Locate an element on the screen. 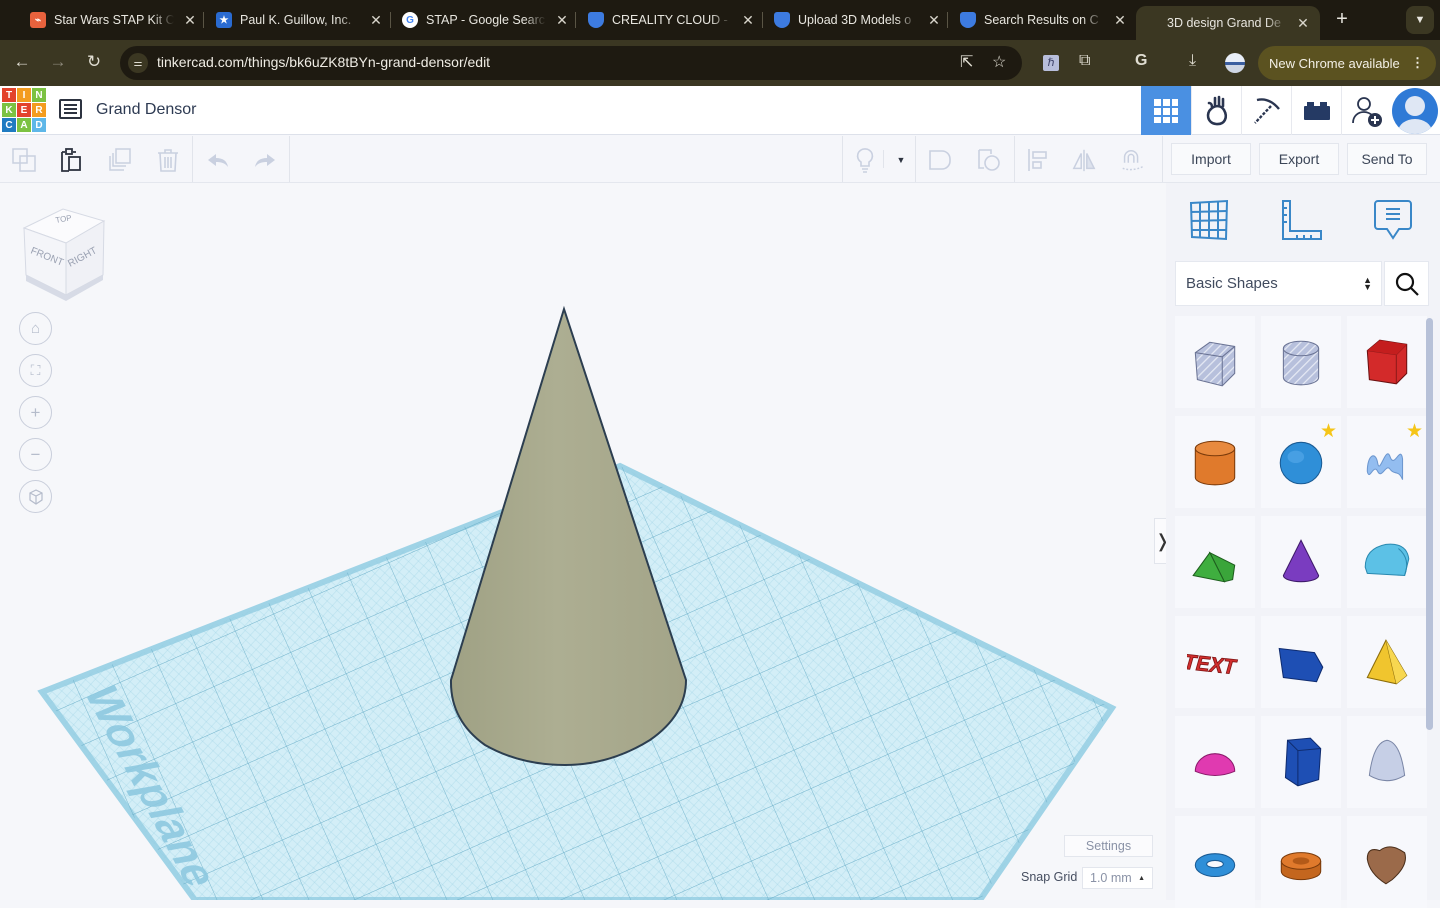  show-all-lightbulb-button is located at coordinates (865, 160).